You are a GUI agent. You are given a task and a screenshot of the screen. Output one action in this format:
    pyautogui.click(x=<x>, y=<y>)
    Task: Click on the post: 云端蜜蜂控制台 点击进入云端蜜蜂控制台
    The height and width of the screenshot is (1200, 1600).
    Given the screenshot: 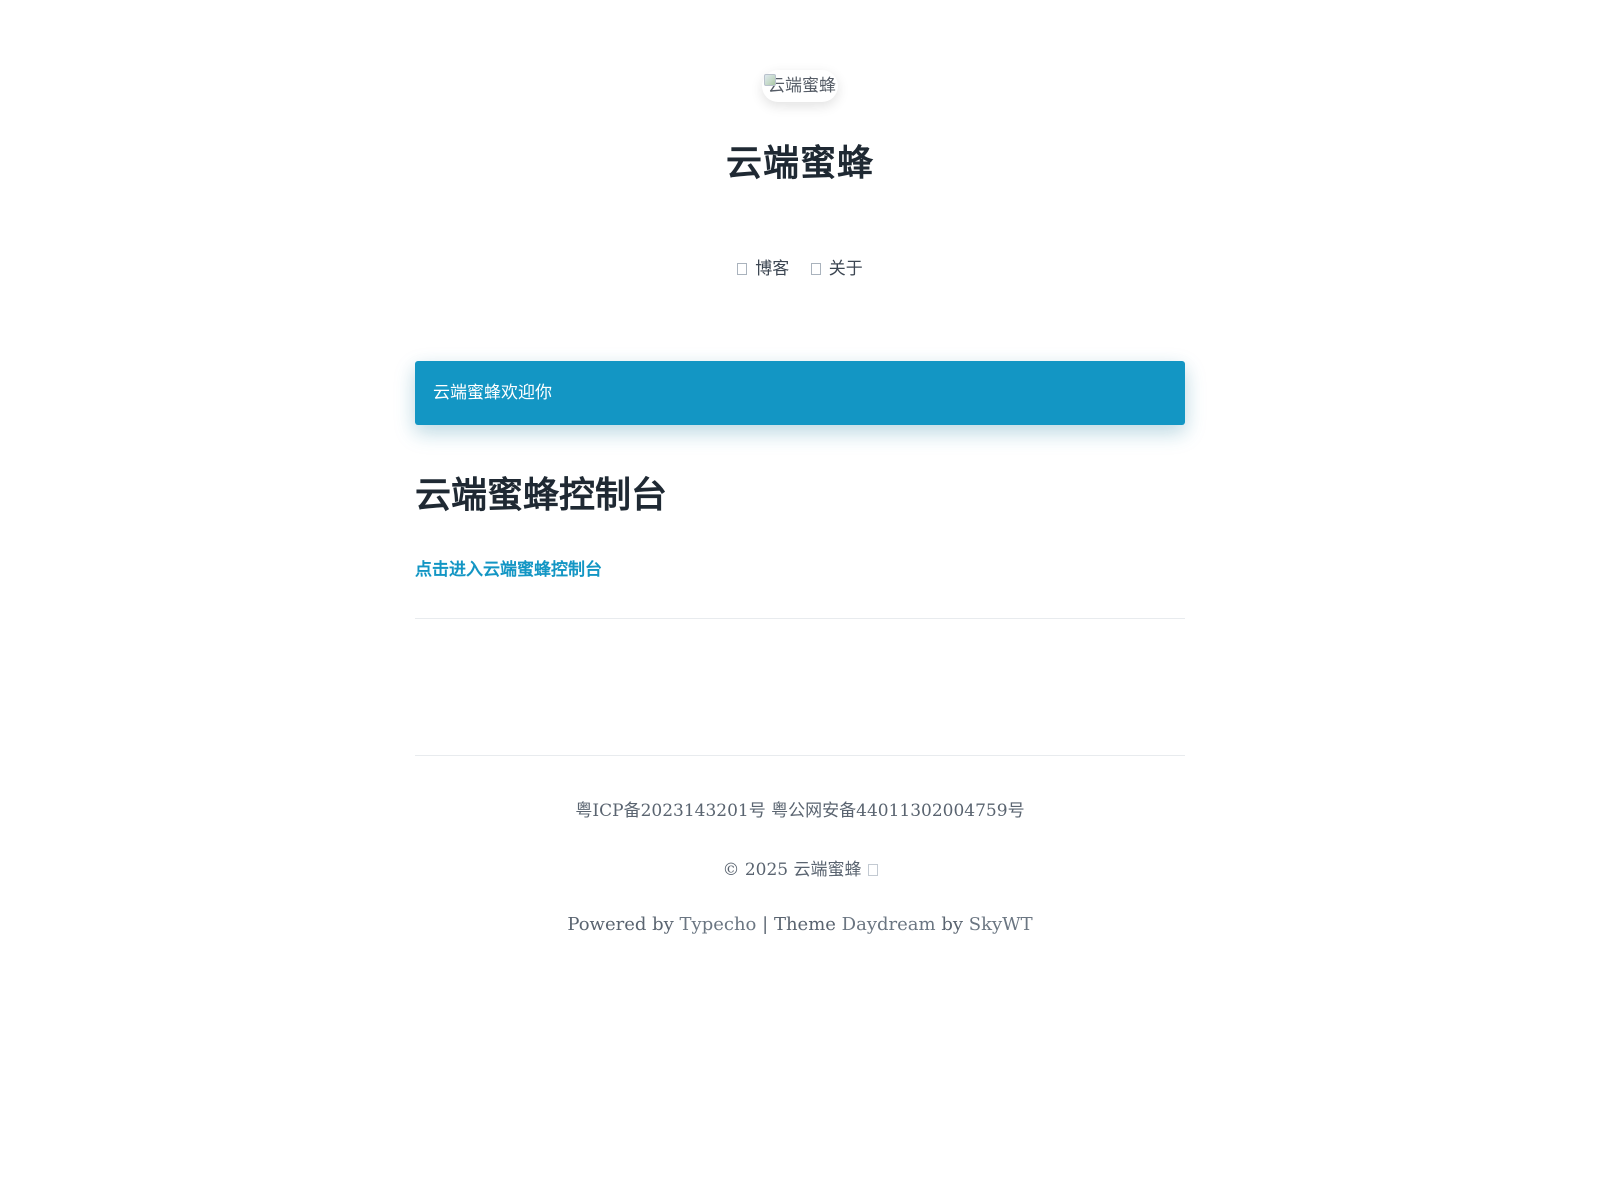 What is the action you would take?
    pyautogui.click(x=800, y=524)
    